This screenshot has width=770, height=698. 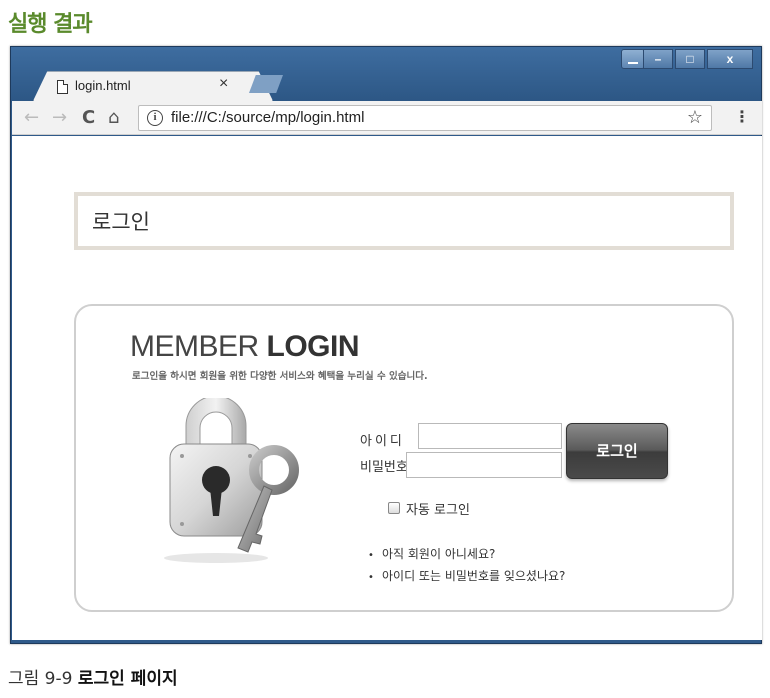 I want to click on home-icon: ⌂, so click(x=113, y=117).